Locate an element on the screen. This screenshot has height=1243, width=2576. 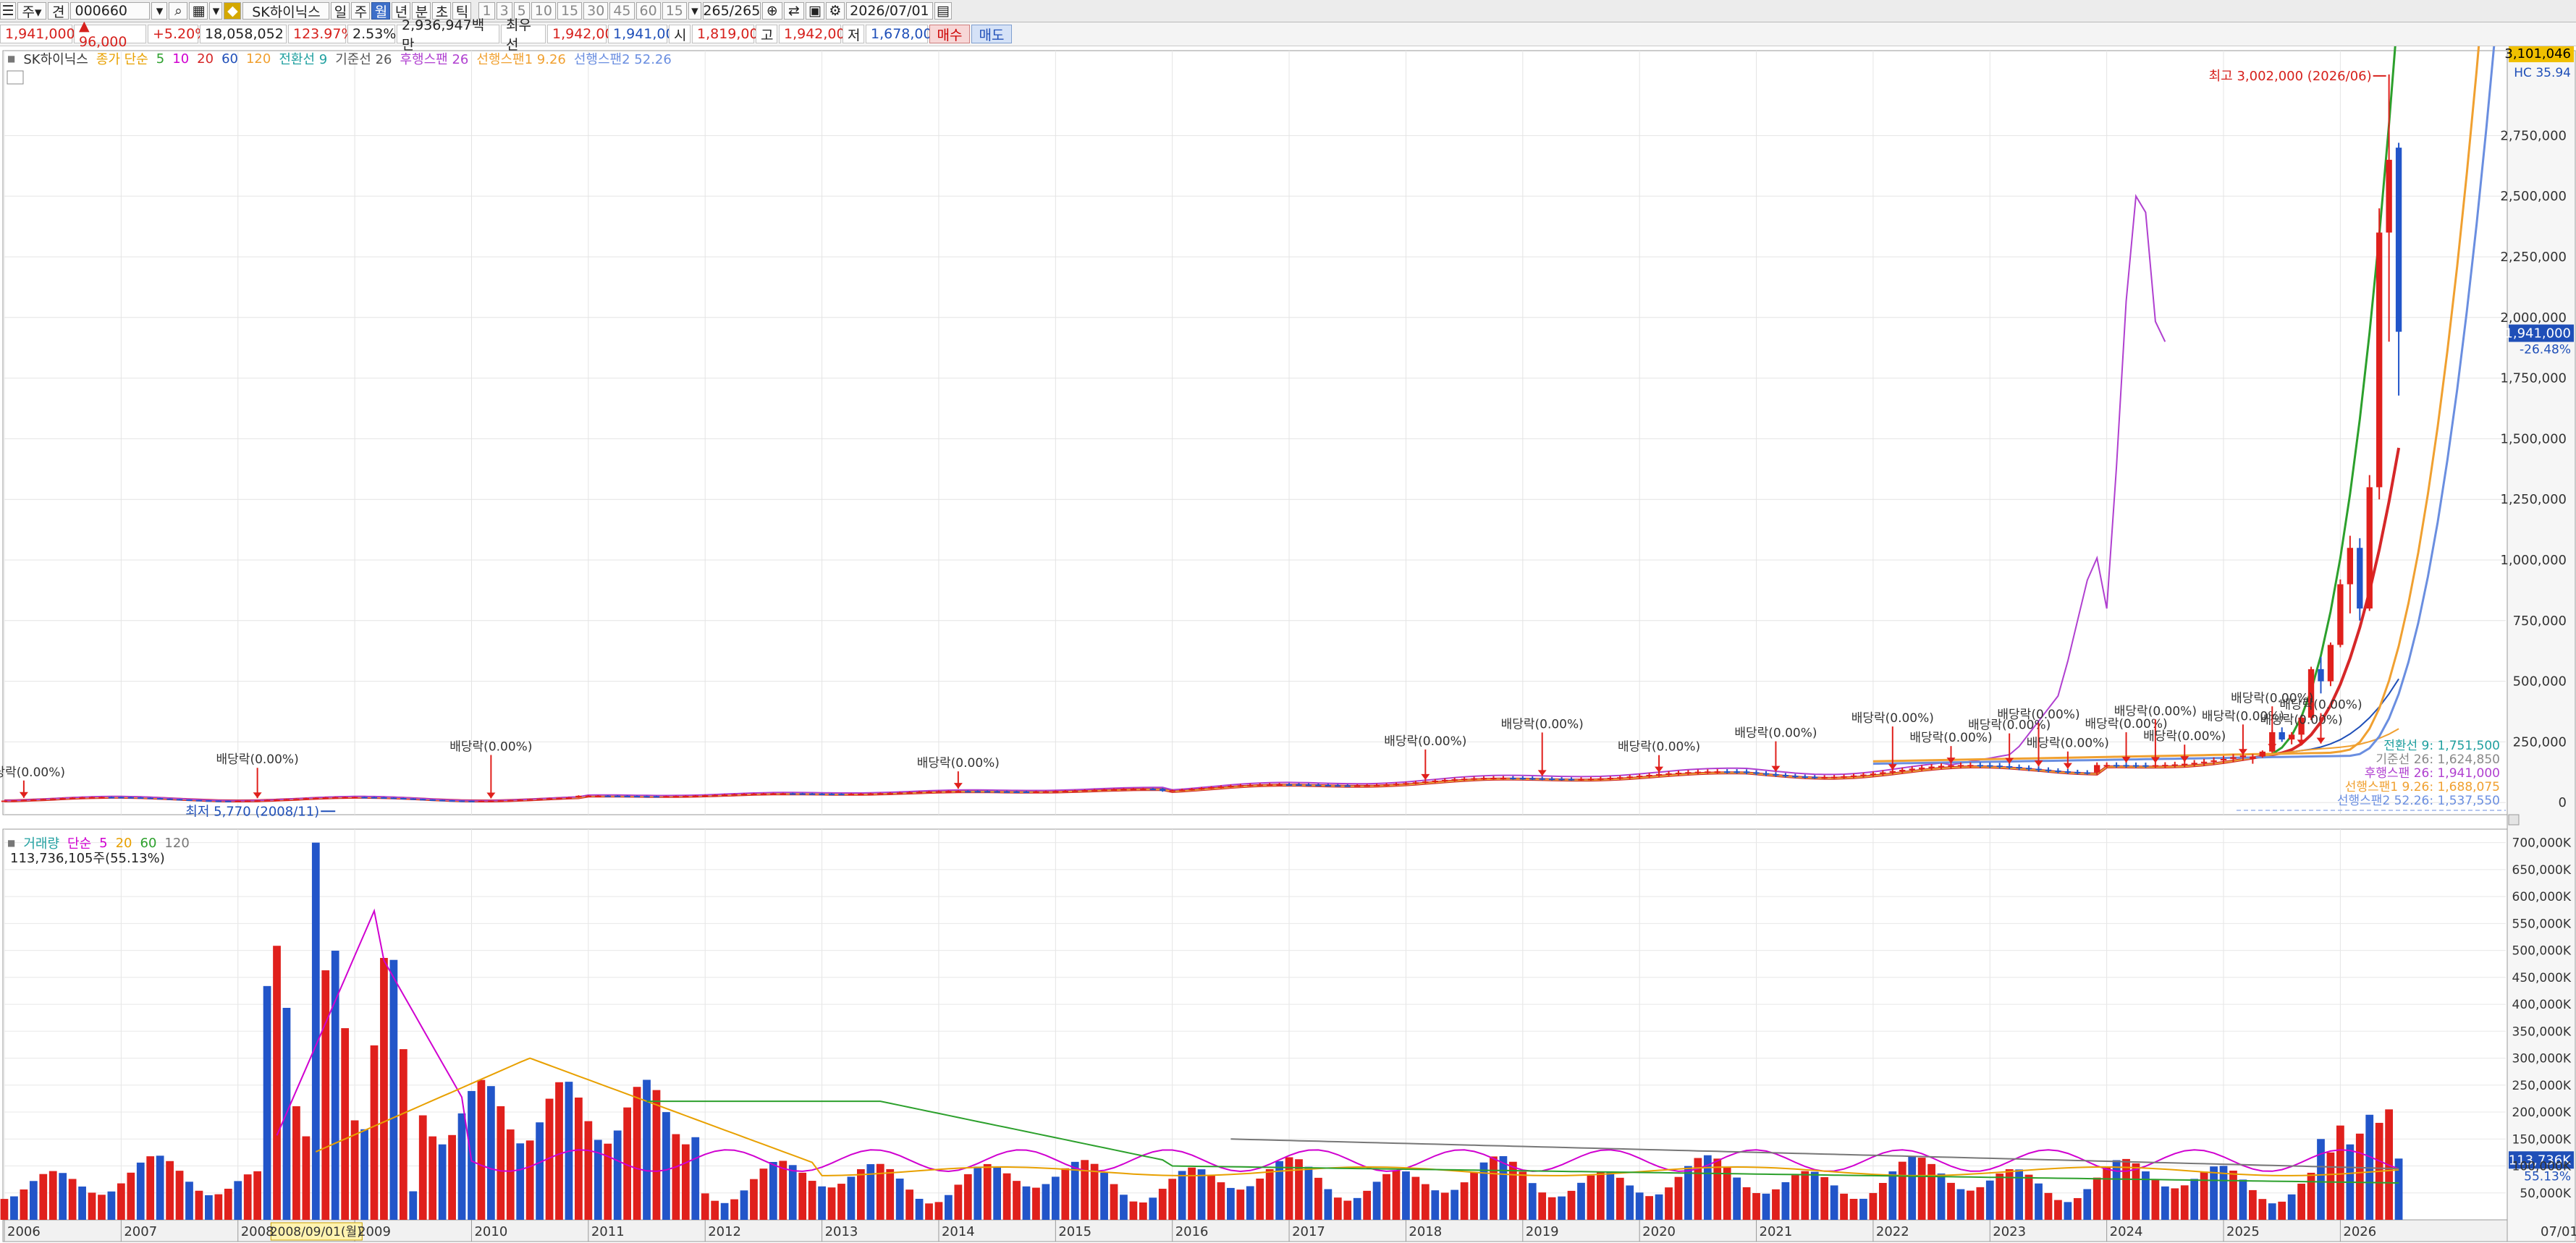
period-button-2: 월 is located at coordinates (381, 11).